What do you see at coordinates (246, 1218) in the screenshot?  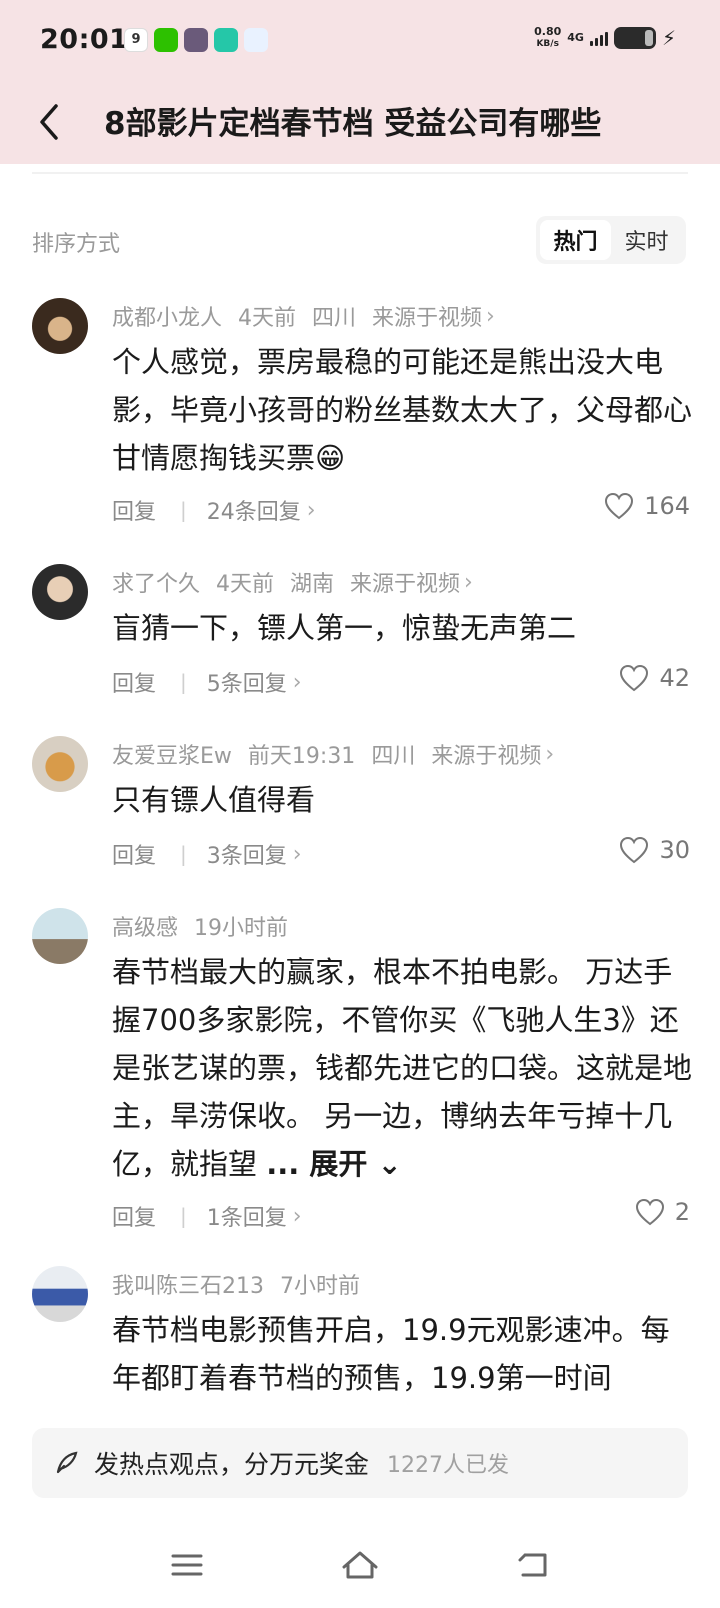 I see `replies-count: 1条回复` at bounding box center [246, 1218].